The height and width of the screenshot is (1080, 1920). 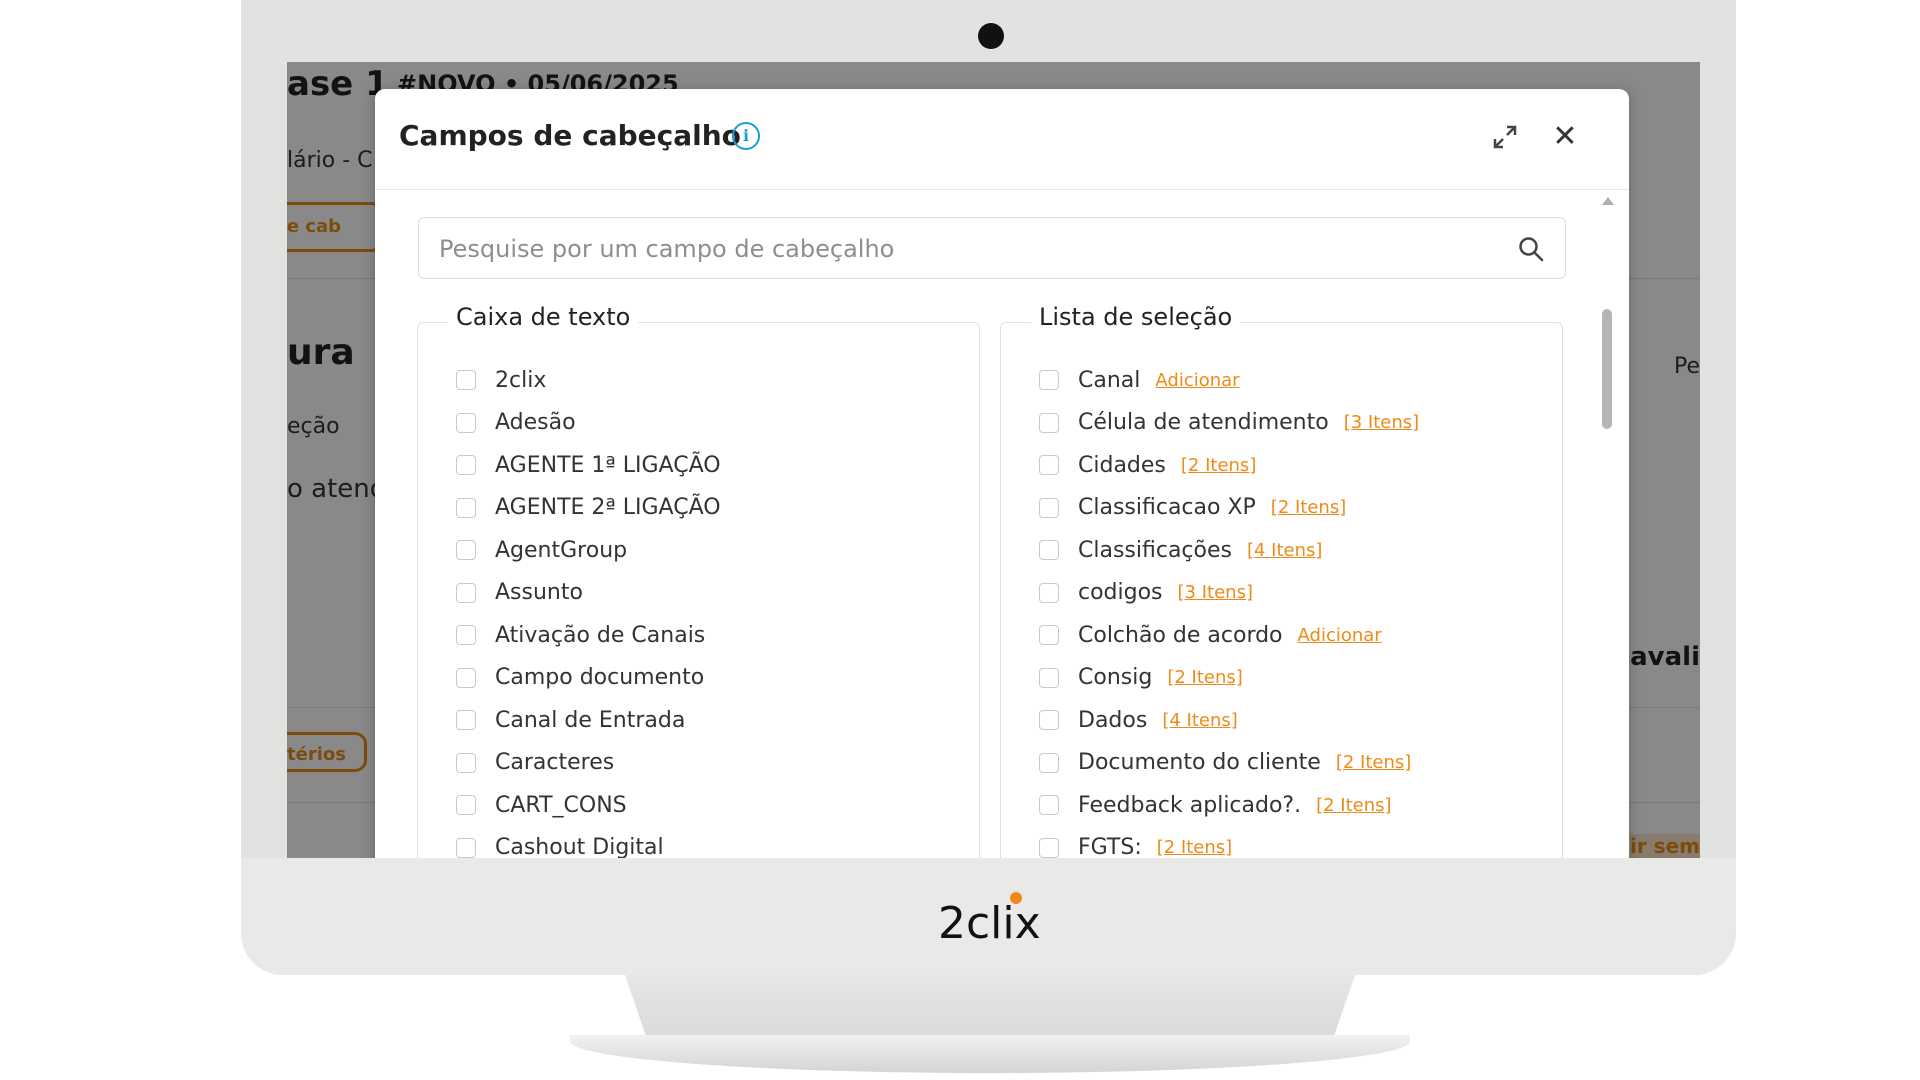 What do you see at coordinates (1002, 139) in the screenshot?
I see `modal-header: Campos de cabeçalho i ✕` at bounding box center [1002, 139].